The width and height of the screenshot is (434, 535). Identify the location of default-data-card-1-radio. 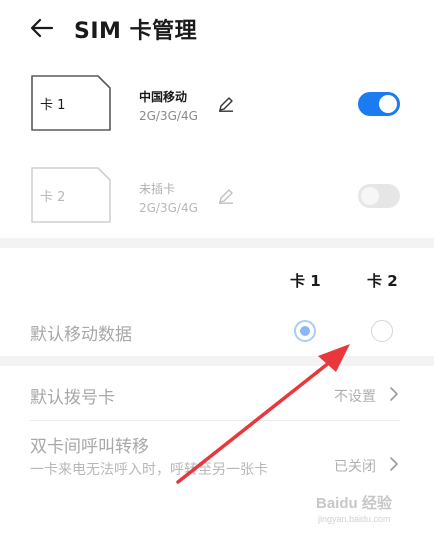
(305, 331).